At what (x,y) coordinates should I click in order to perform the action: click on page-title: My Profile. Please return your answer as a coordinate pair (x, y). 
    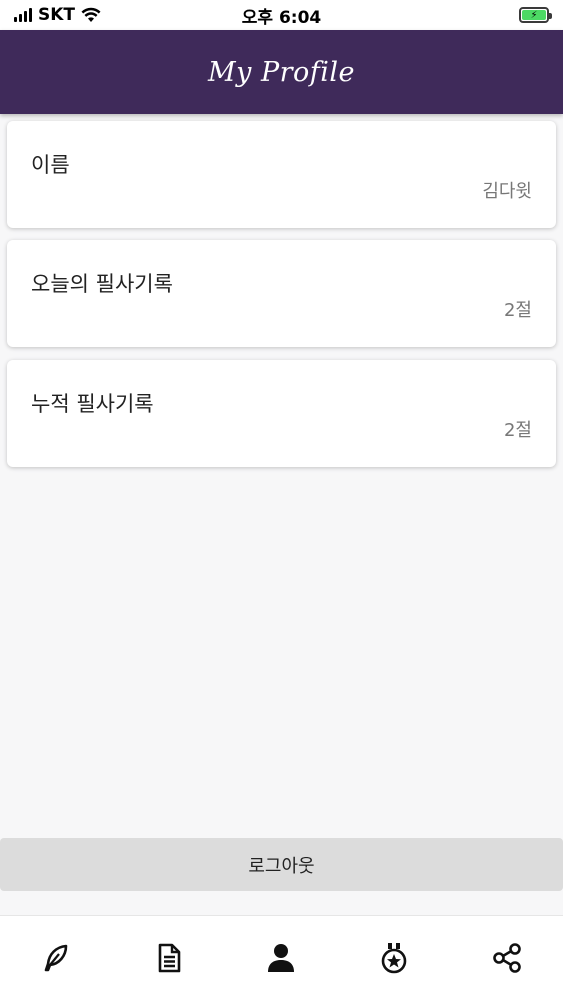
    Looking at the image, I should click on (281, 72).